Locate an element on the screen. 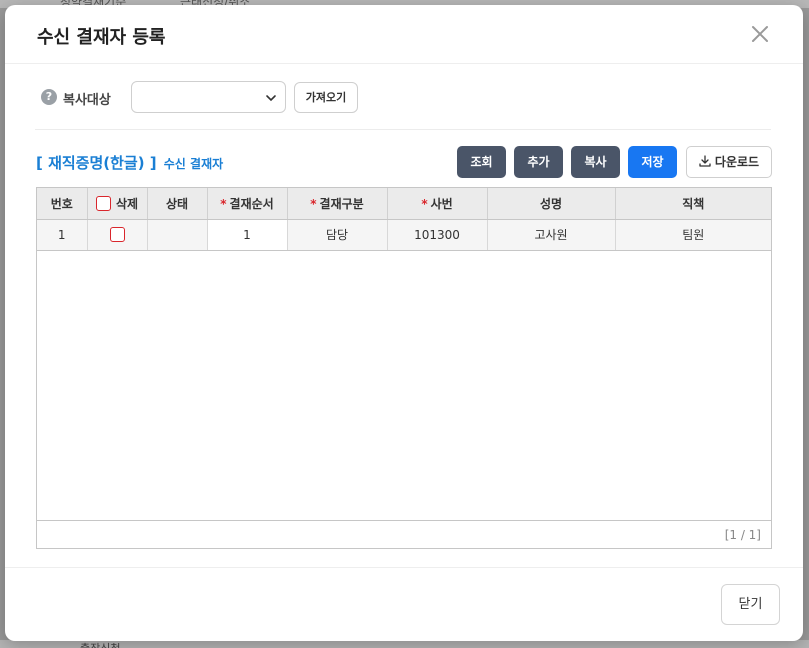  column-header-label: 번호 is located at coordinates (61, 203).